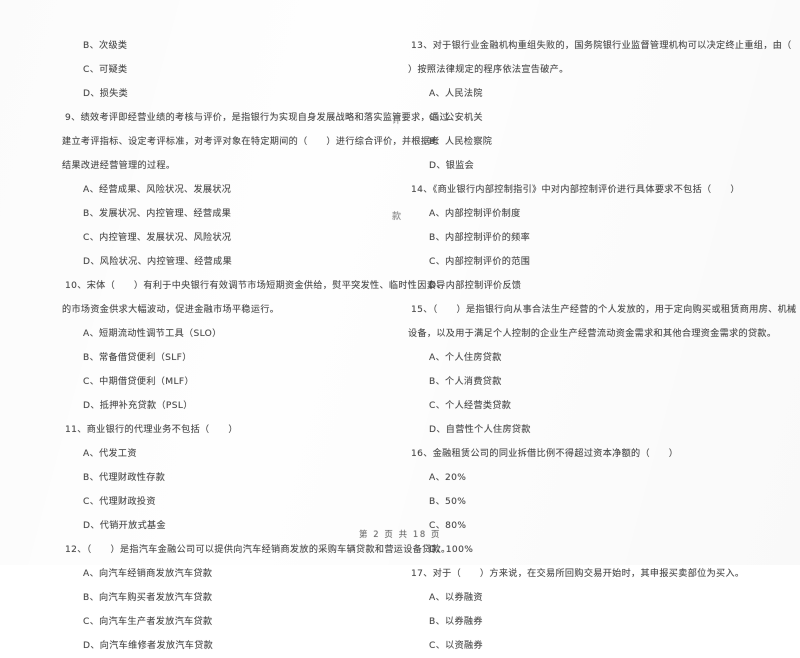  What do you see at coordinates (480, 238) in the screenshot?
I see `answer-option: B、内部控制评价的频率` at bounding box center [480, 238].